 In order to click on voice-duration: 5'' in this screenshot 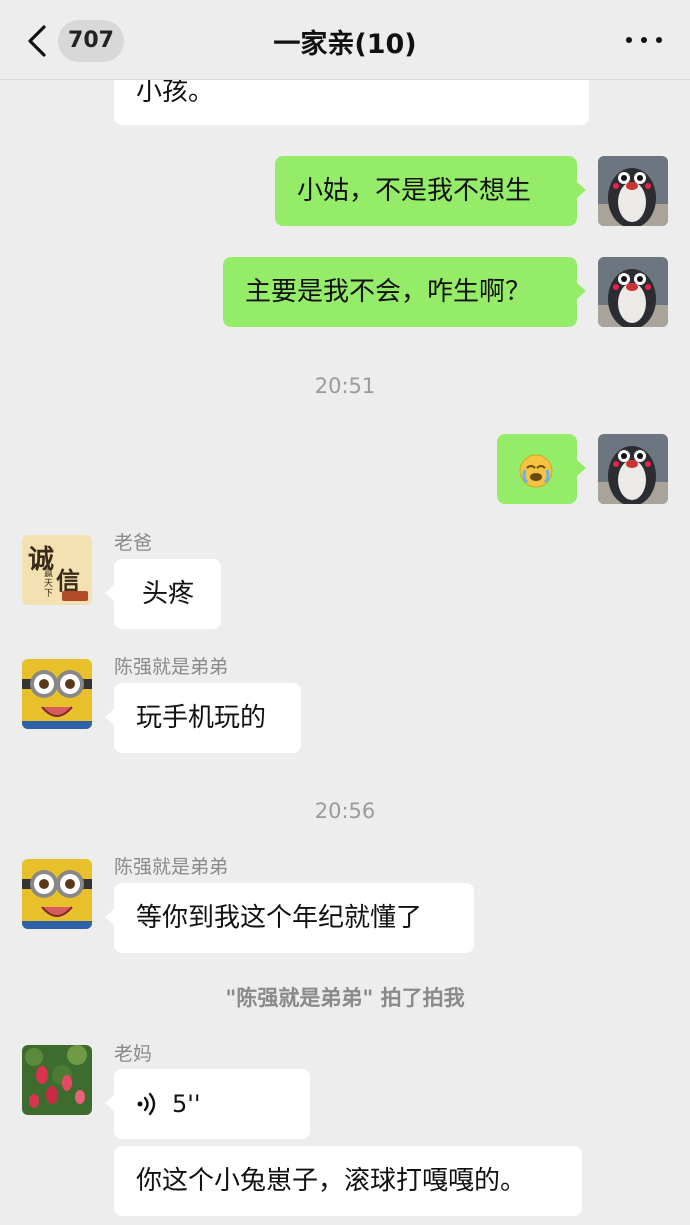, I will do `click(186, 1104)`.